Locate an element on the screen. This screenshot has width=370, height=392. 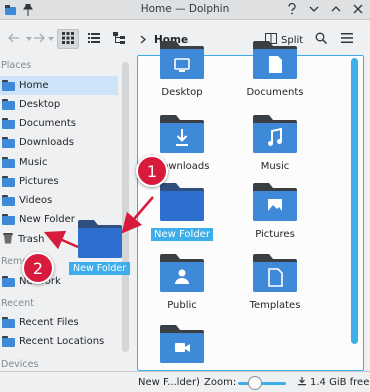
section-devices: Devices is located at coordinates (20, 364).